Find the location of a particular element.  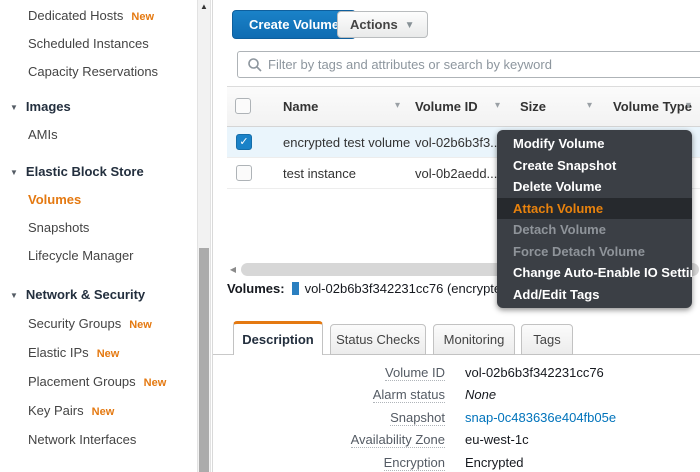

sidebar-item-network-interfaces: Network Interfaces is located at coordinates (82, 440).